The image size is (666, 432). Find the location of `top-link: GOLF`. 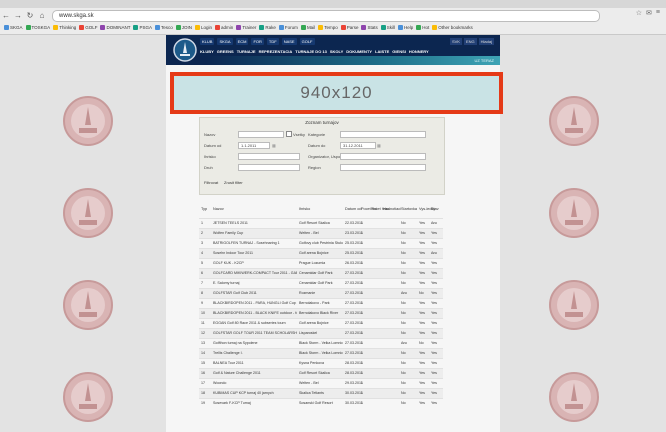

top-link: GOLF is located at coordinates (307, 41).